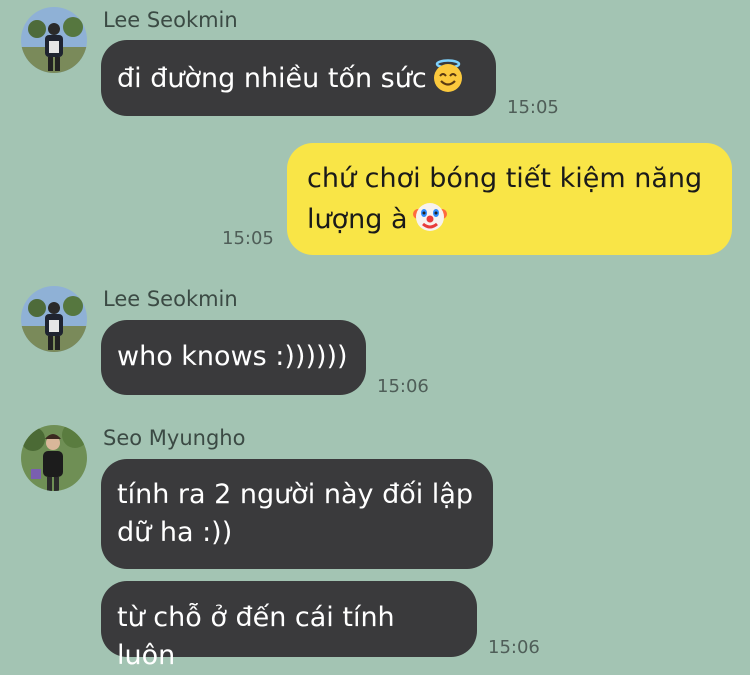  Describe the element at coordinates (272, 78) in the screenshot. I see `message-text: đi đường nhiều tốn sức` at that location.